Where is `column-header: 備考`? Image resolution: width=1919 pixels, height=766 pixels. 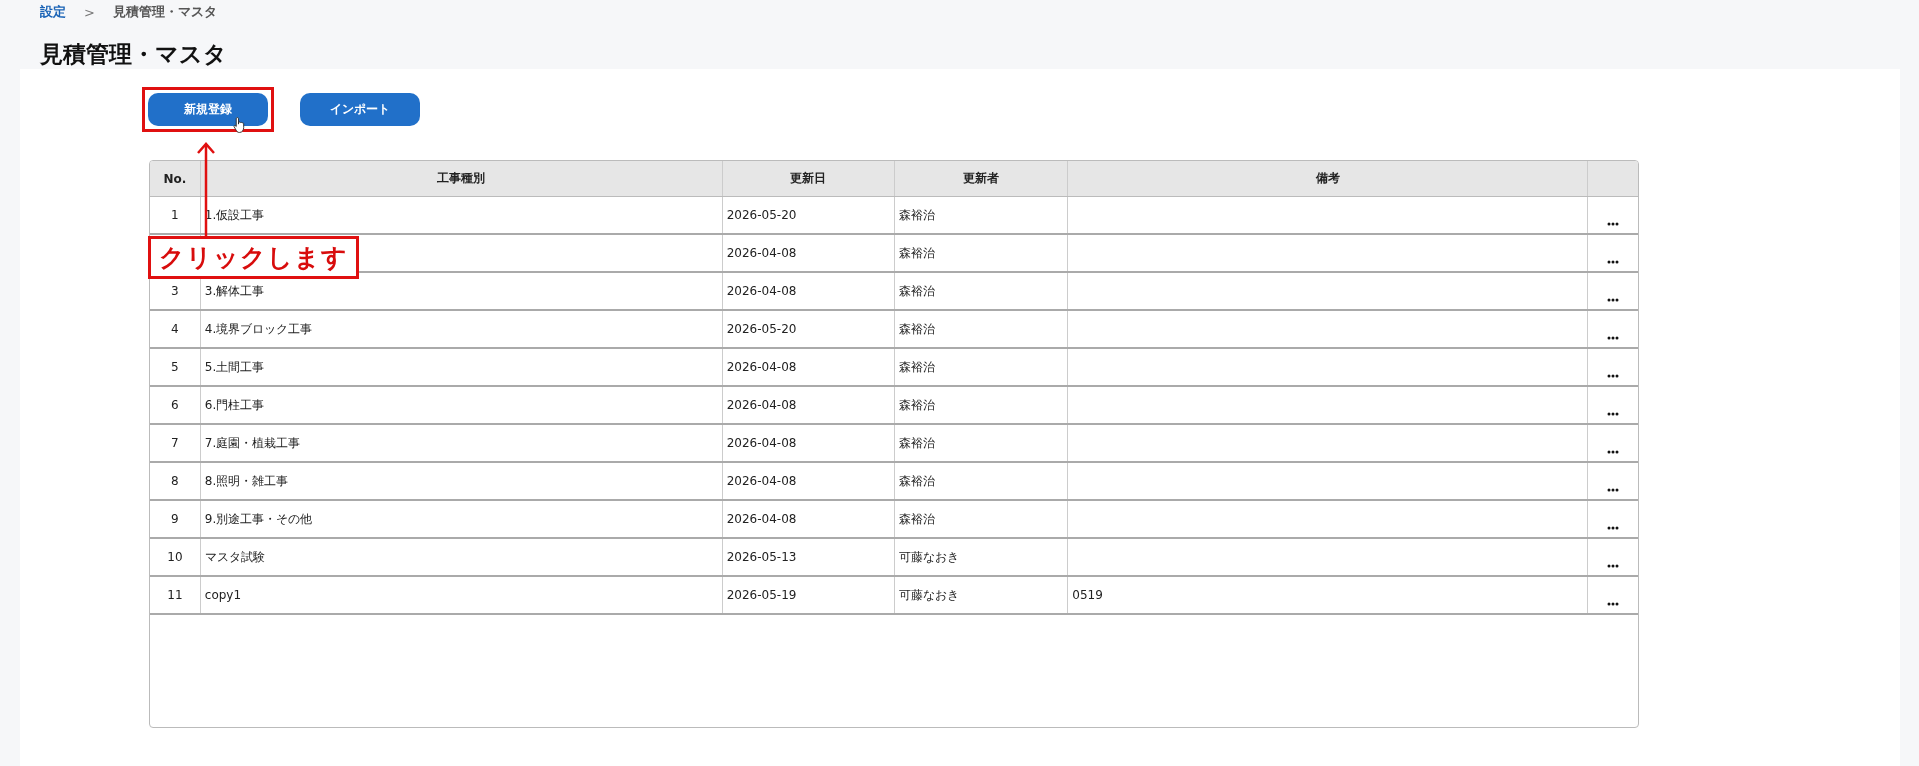 column-header: 備考 is located at coordinates (1327, 179).